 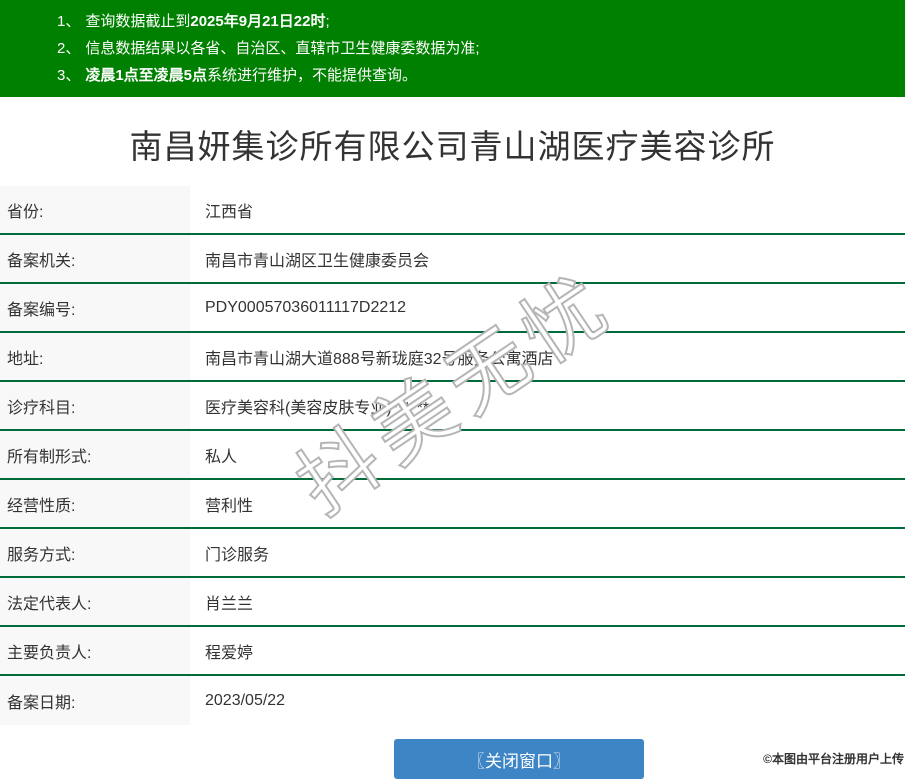 What do you see at coordinates (237, 555) in the screenshot?
I see `row-value: 门诊服务` at bounding box center [237, 555].